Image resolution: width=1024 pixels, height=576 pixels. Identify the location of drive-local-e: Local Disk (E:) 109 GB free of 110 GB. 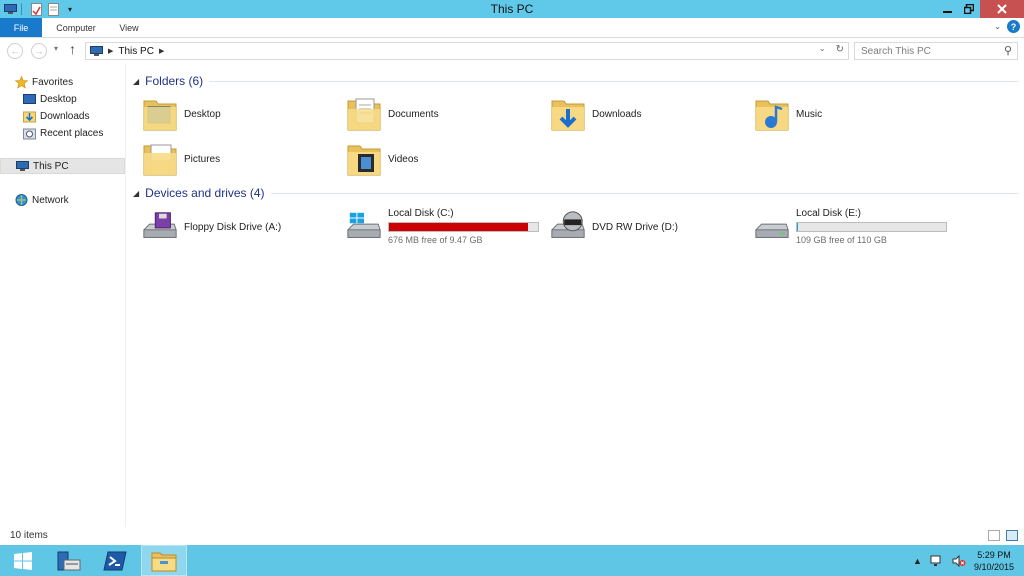
(850, 227).